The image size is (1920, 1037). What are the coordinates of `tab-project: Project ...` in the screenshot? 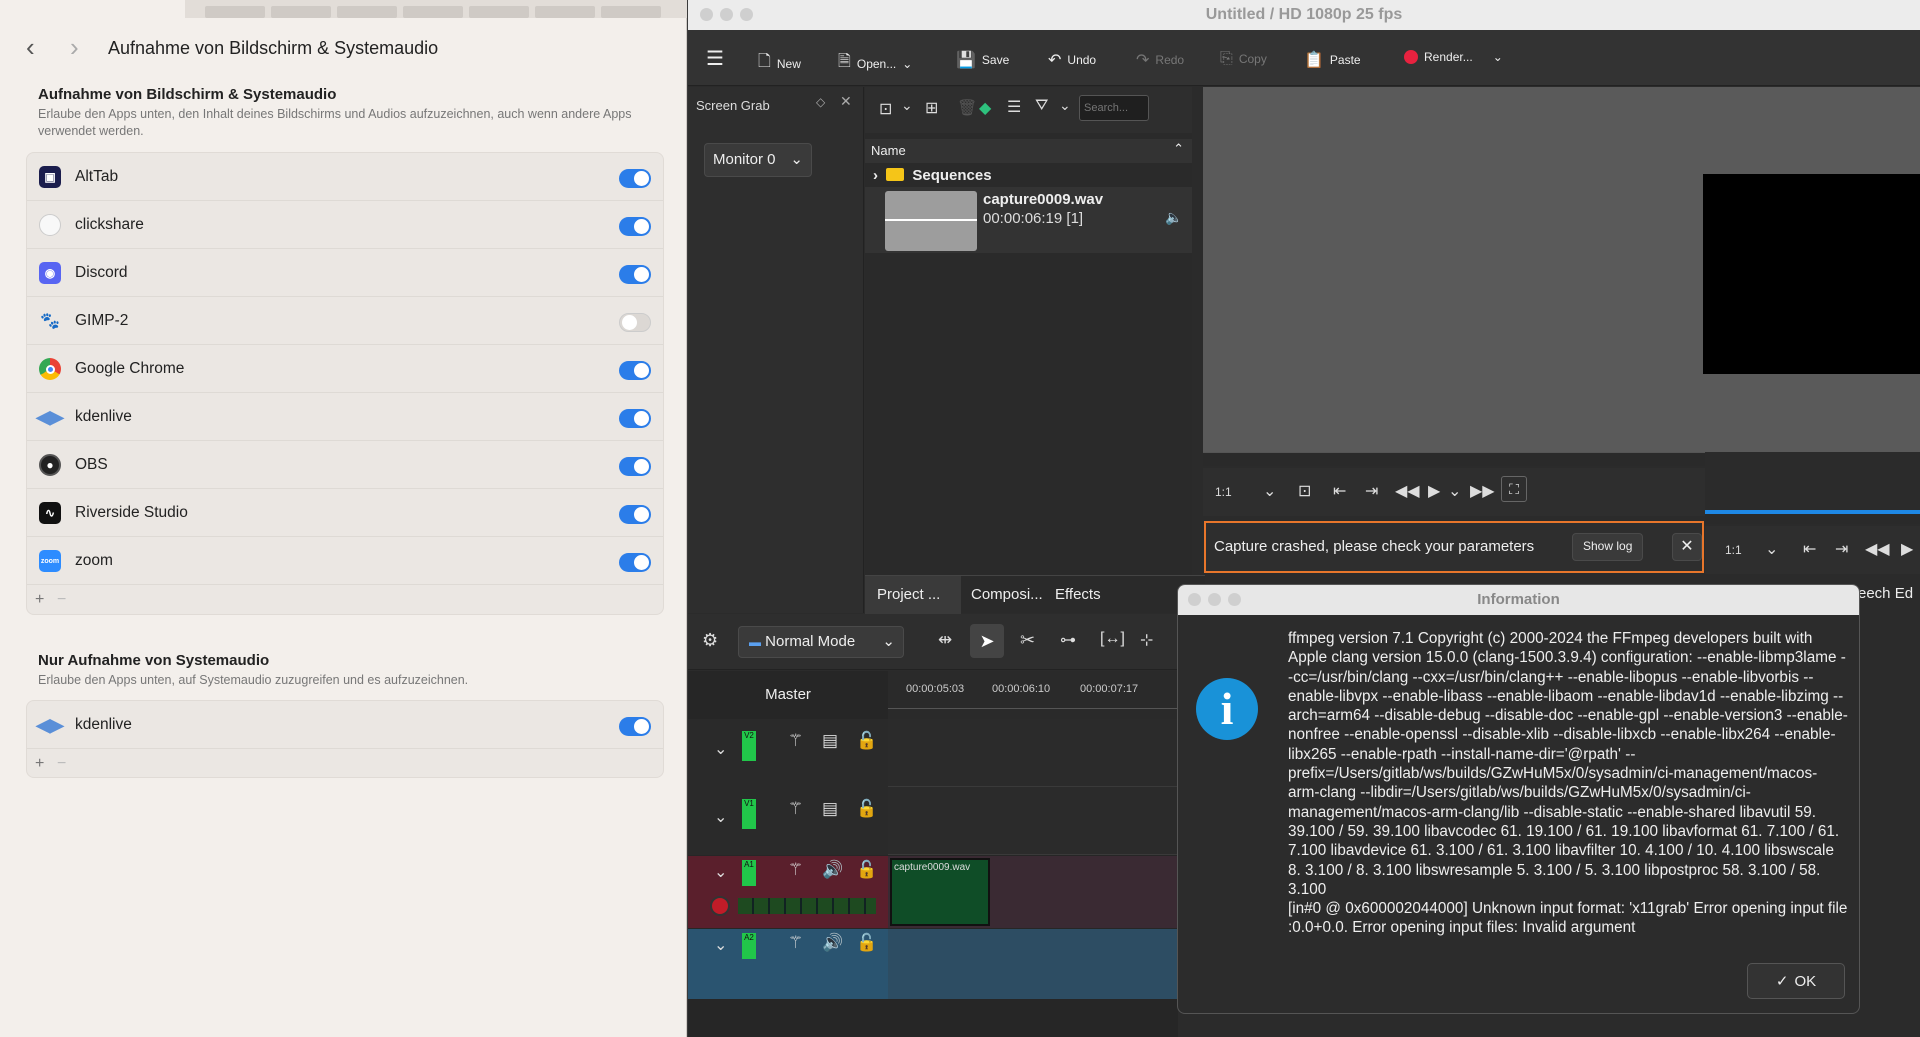 It's located at (913, 595).